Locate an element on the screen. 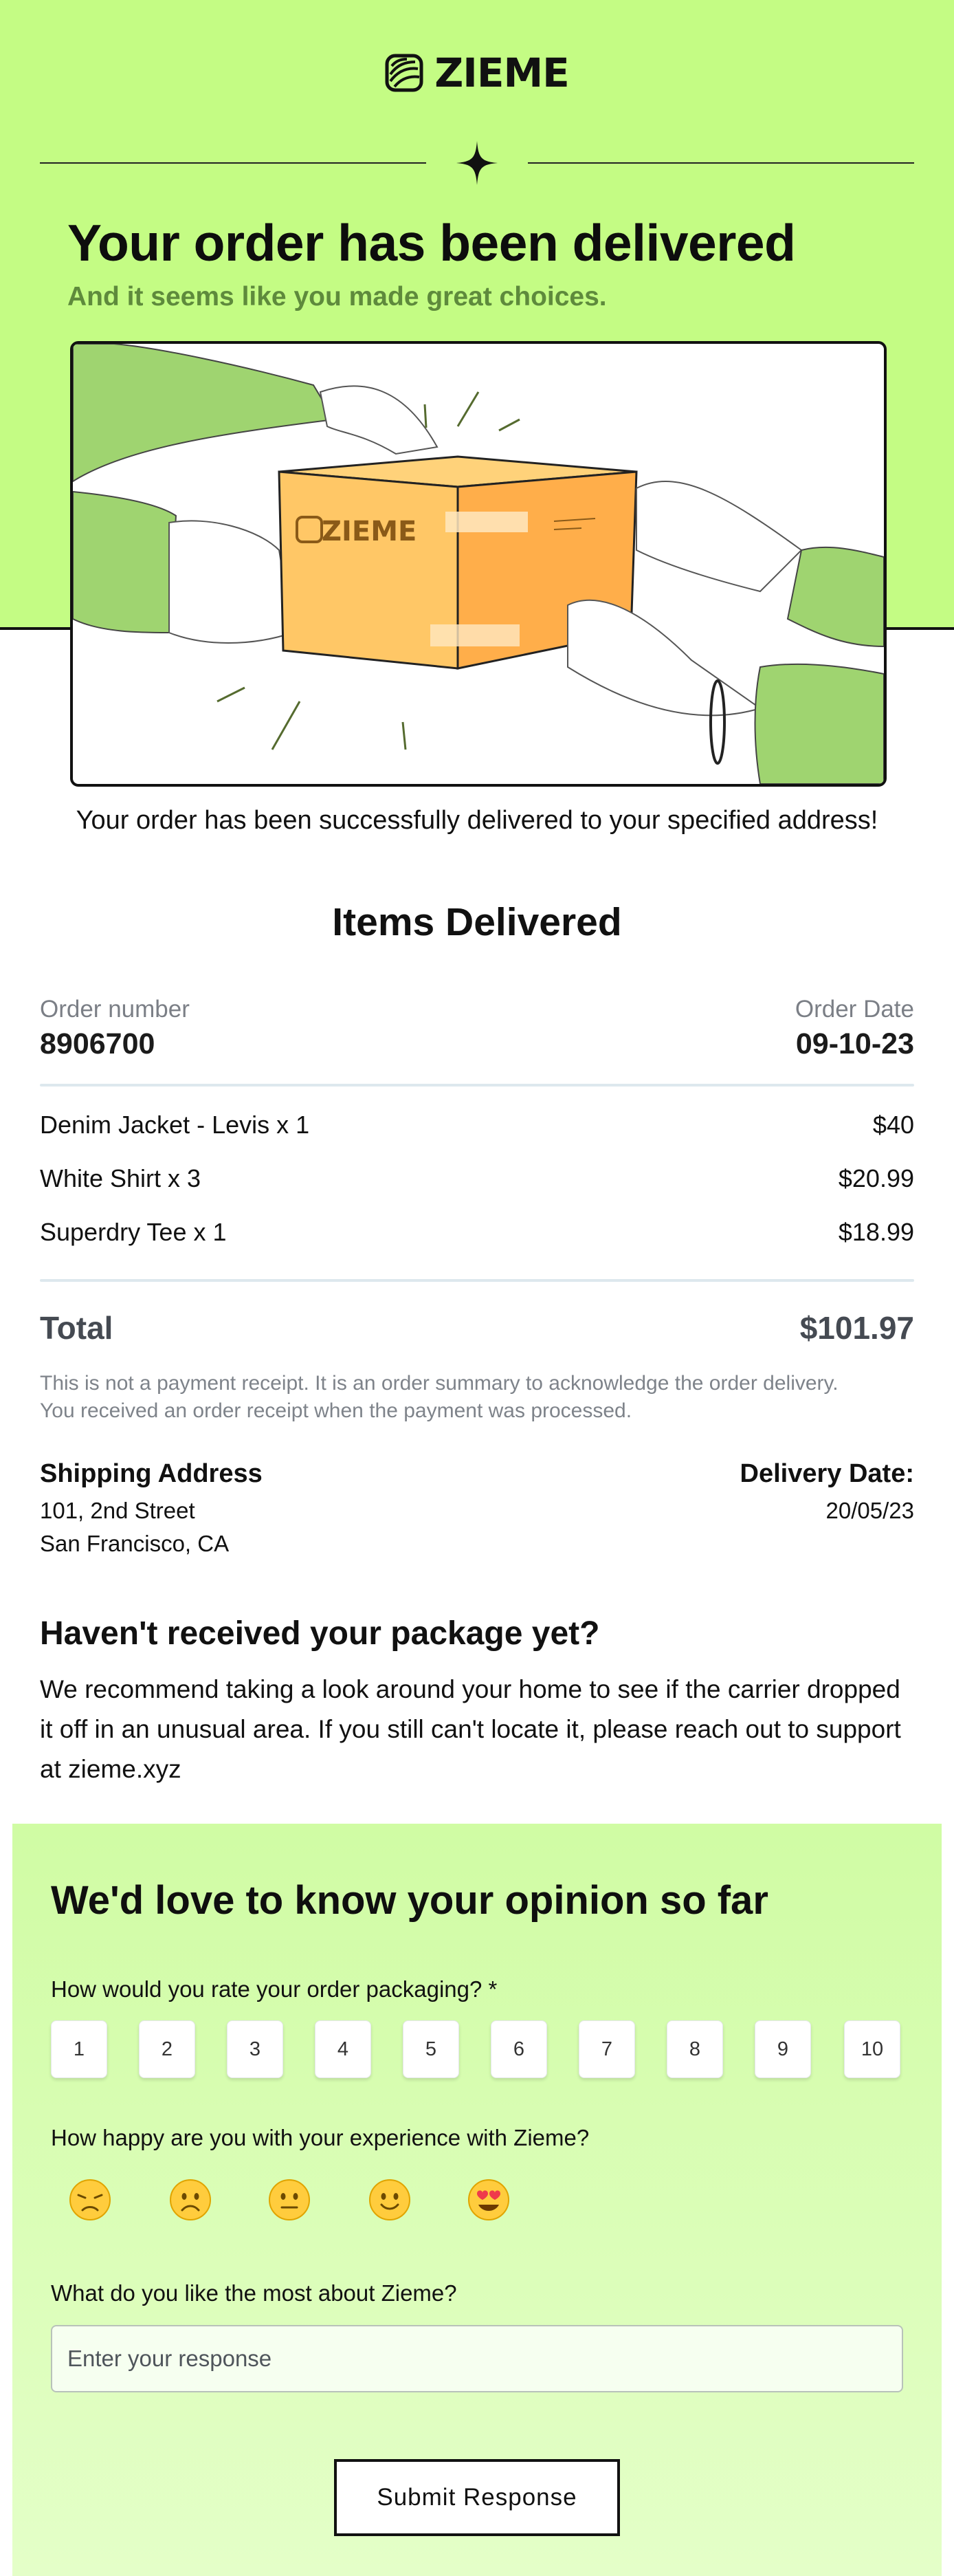 The width and height of the screenshot is (954, 2576). neutral-face-icon is located at coordinates (289, 2200).